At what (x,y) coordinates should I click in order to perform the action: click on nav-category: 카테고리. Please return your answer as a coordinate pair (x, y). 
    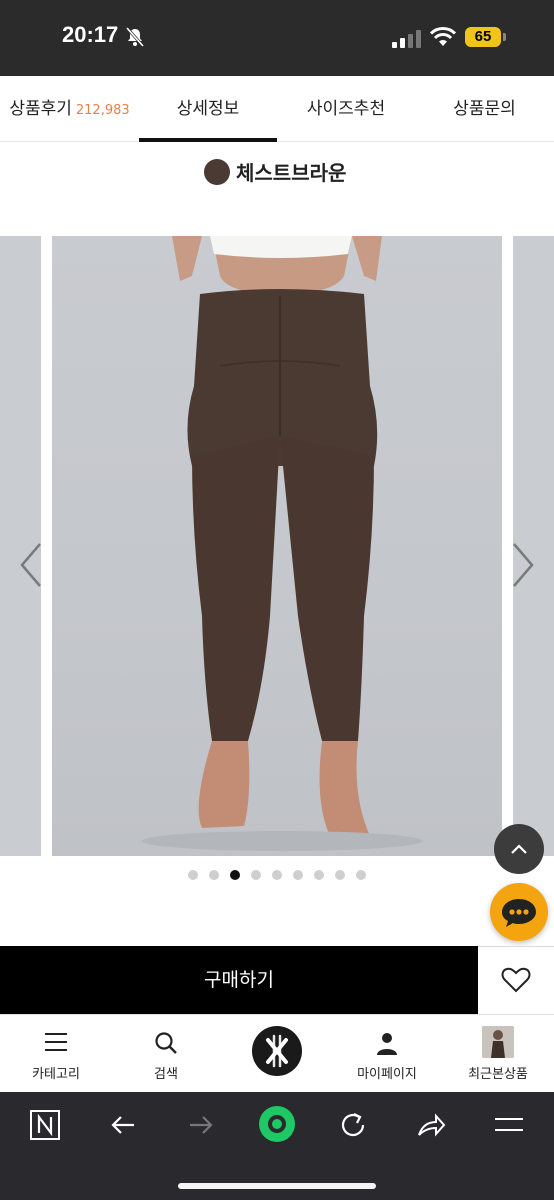
    Looking at the image, I should click on (56, 1054).